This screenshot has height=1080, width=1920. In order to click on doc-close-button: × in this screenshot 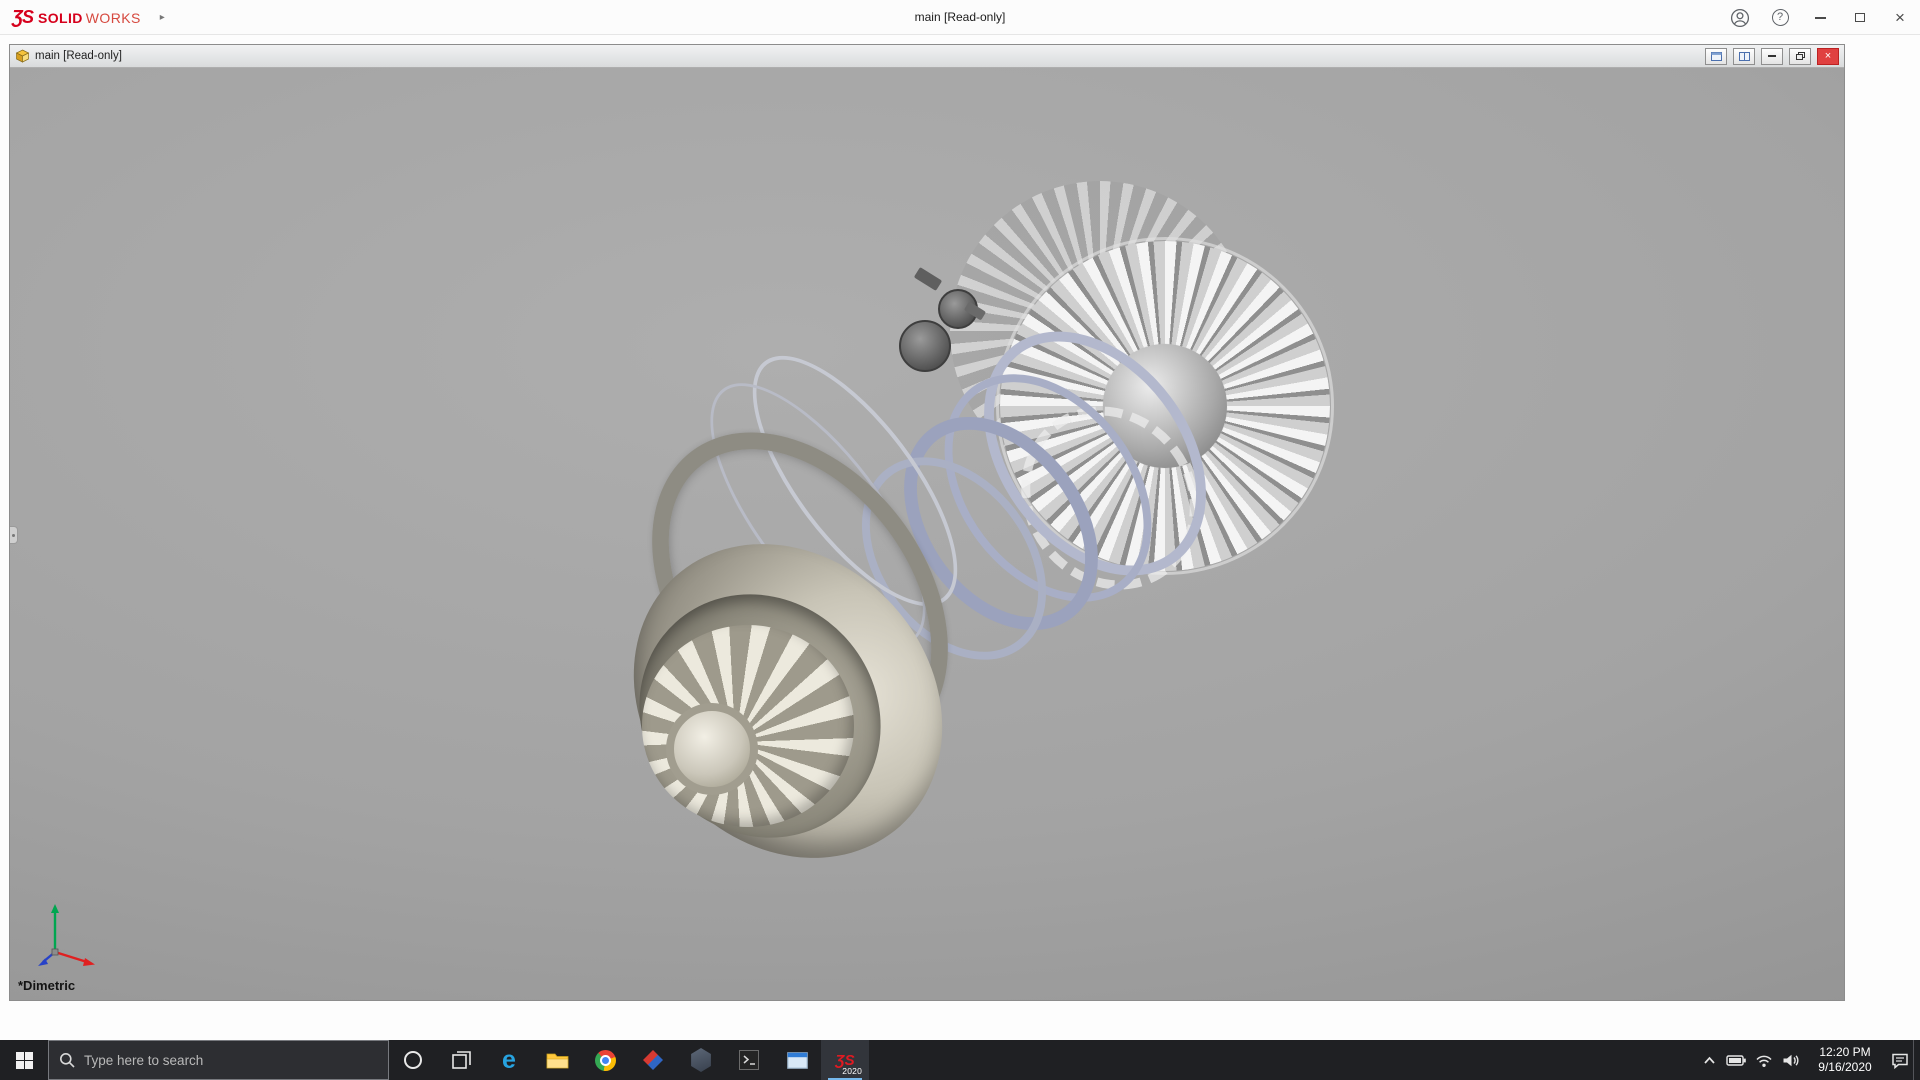, I will do `click(1828, 56)`.